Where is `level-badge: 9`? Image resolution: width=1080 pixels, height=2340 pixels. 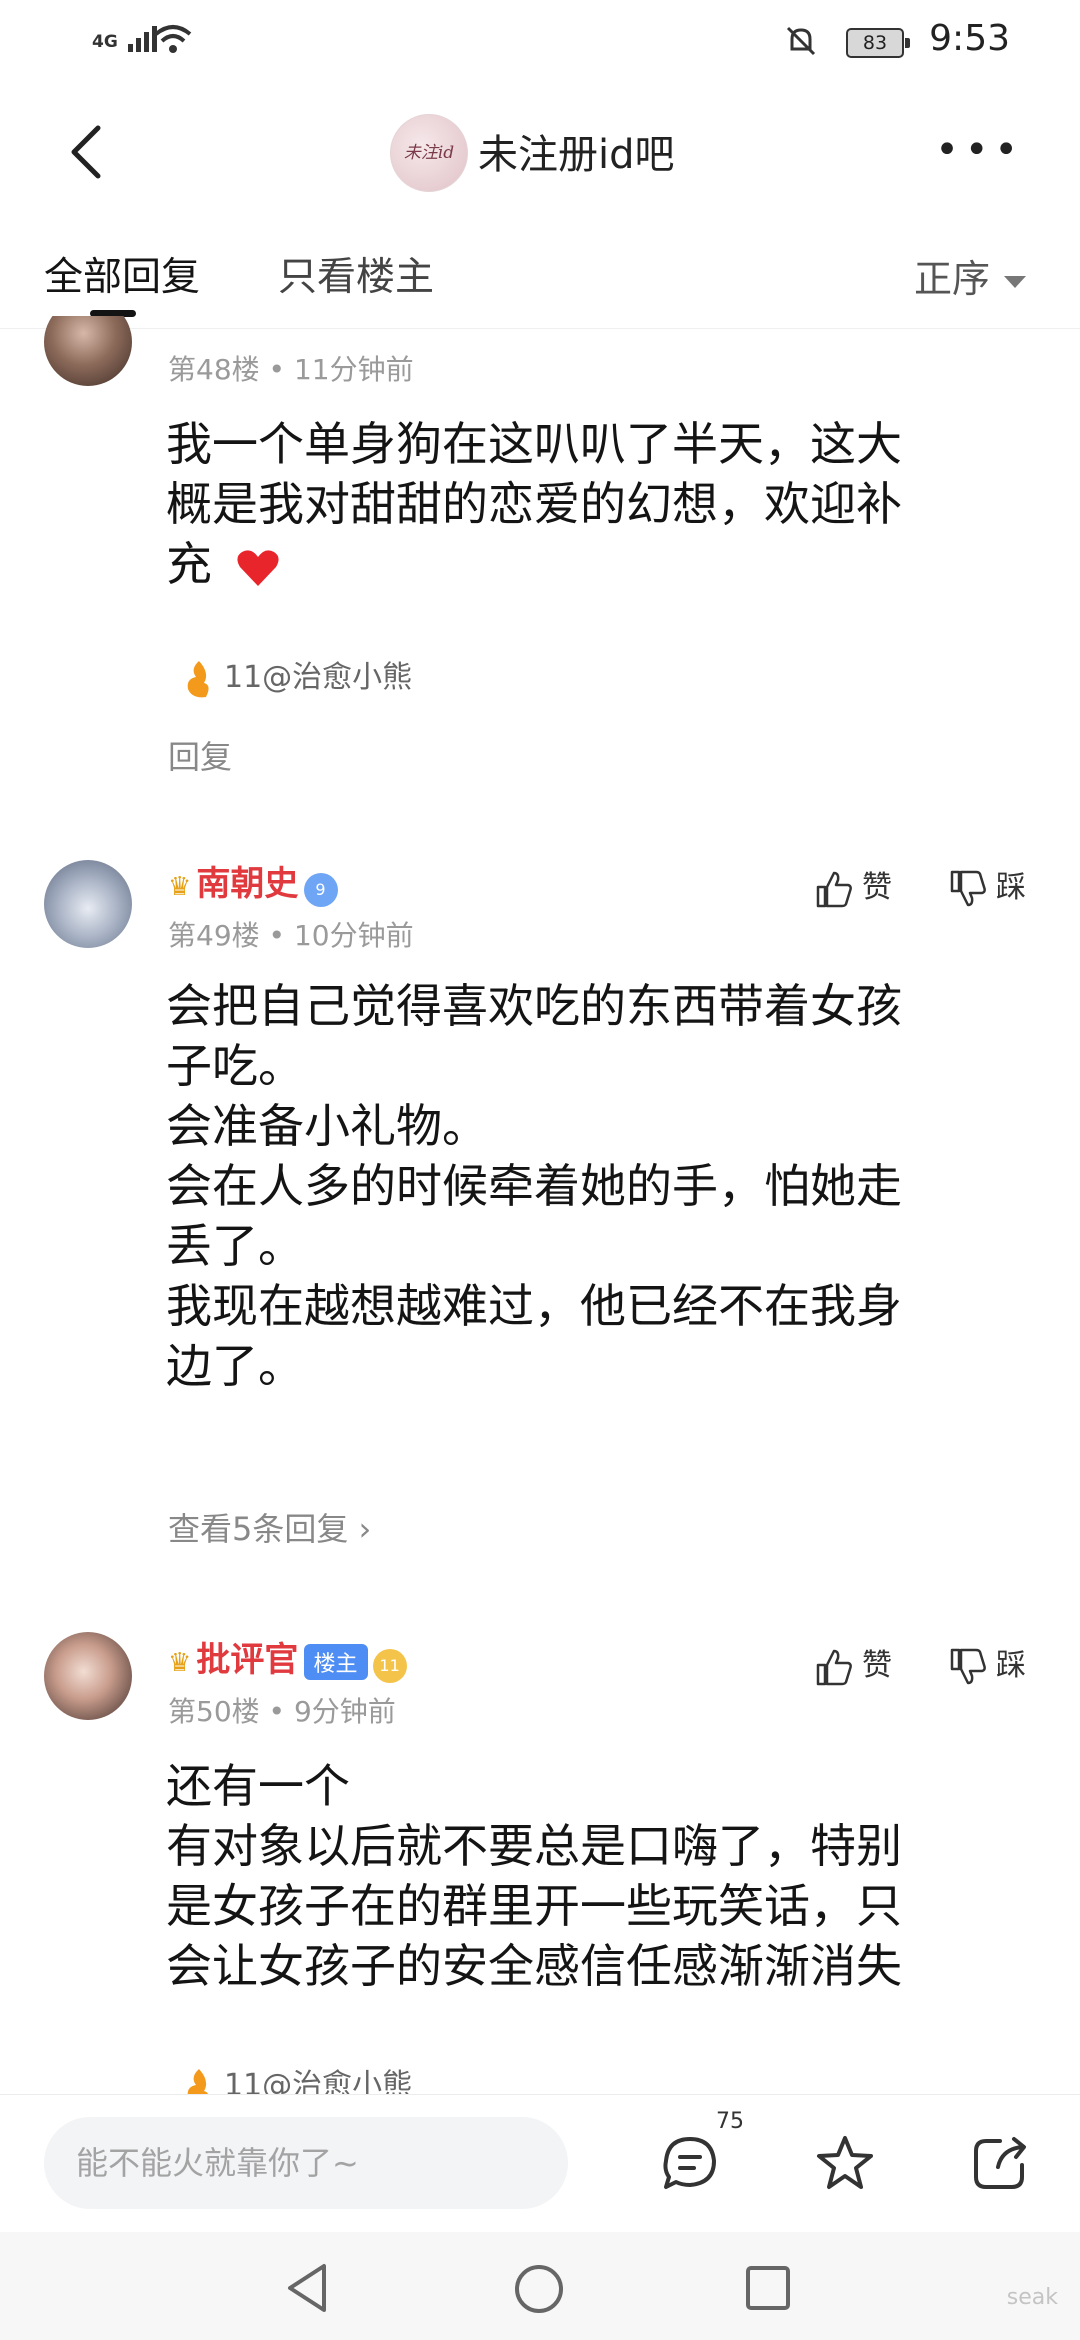 level-badge: 9 is located at coordinates (320, 890).